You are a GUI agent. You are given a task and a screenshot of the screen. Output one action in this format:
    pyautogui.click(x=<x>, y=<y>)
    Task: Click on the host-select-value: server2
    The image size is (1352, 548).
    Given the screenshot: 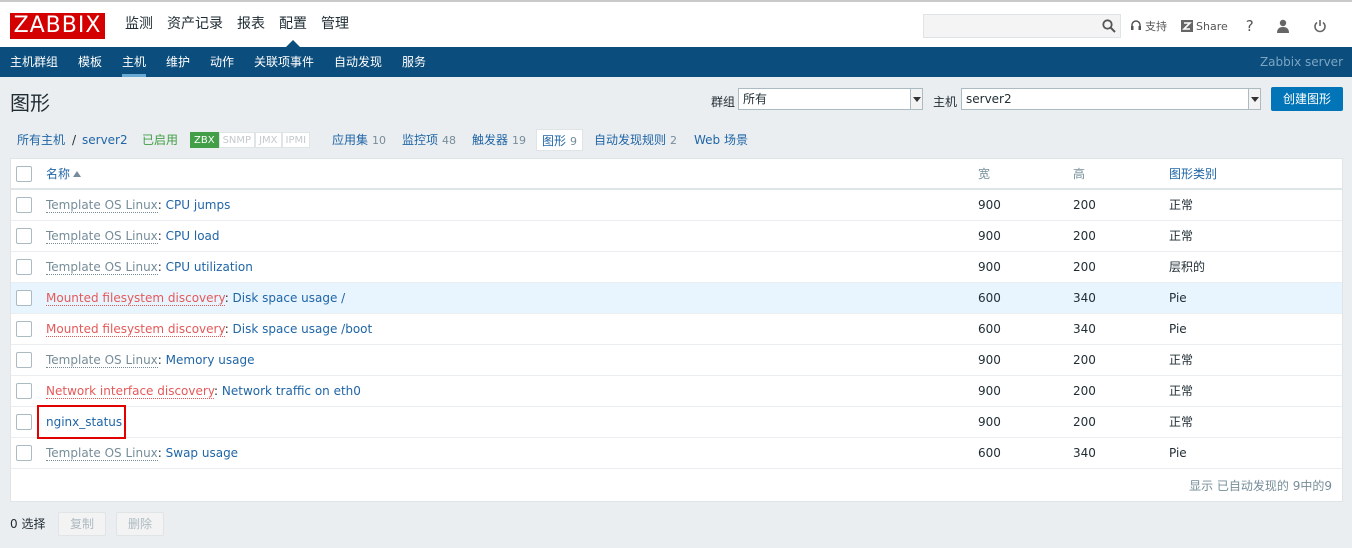 What is the action you would take?
    pyautogui.click(x=989, y=99)
    